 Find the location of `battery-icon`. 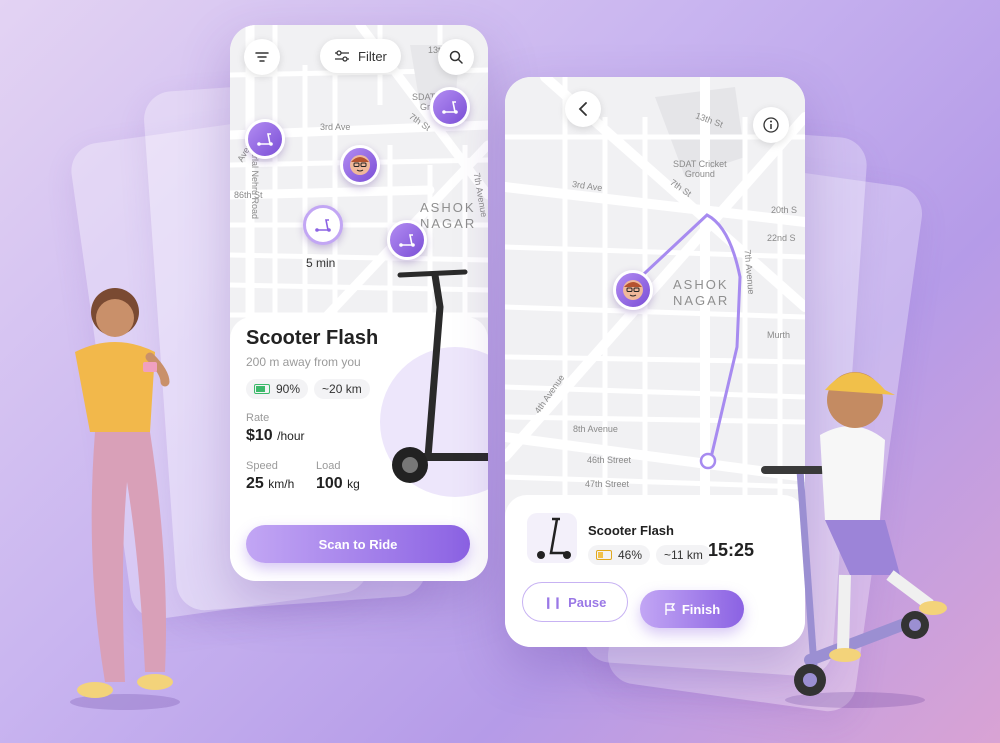

battery-icon is located at coordinates (262, 389).